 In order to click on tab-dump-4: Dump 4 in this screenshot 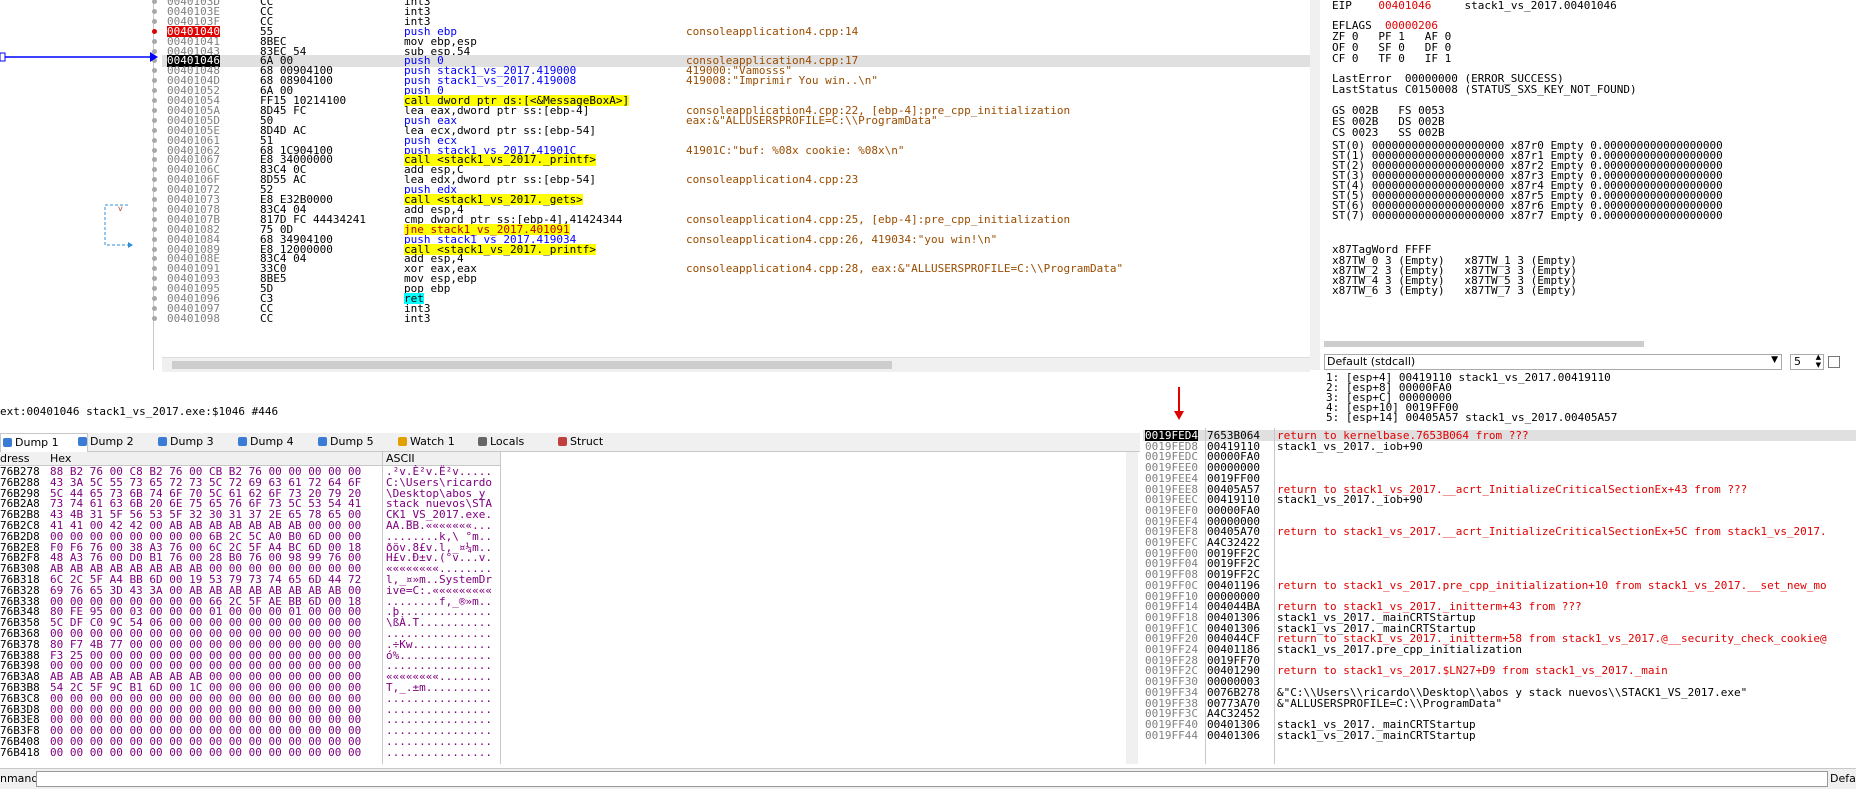, I will do `click(280, 442)`.